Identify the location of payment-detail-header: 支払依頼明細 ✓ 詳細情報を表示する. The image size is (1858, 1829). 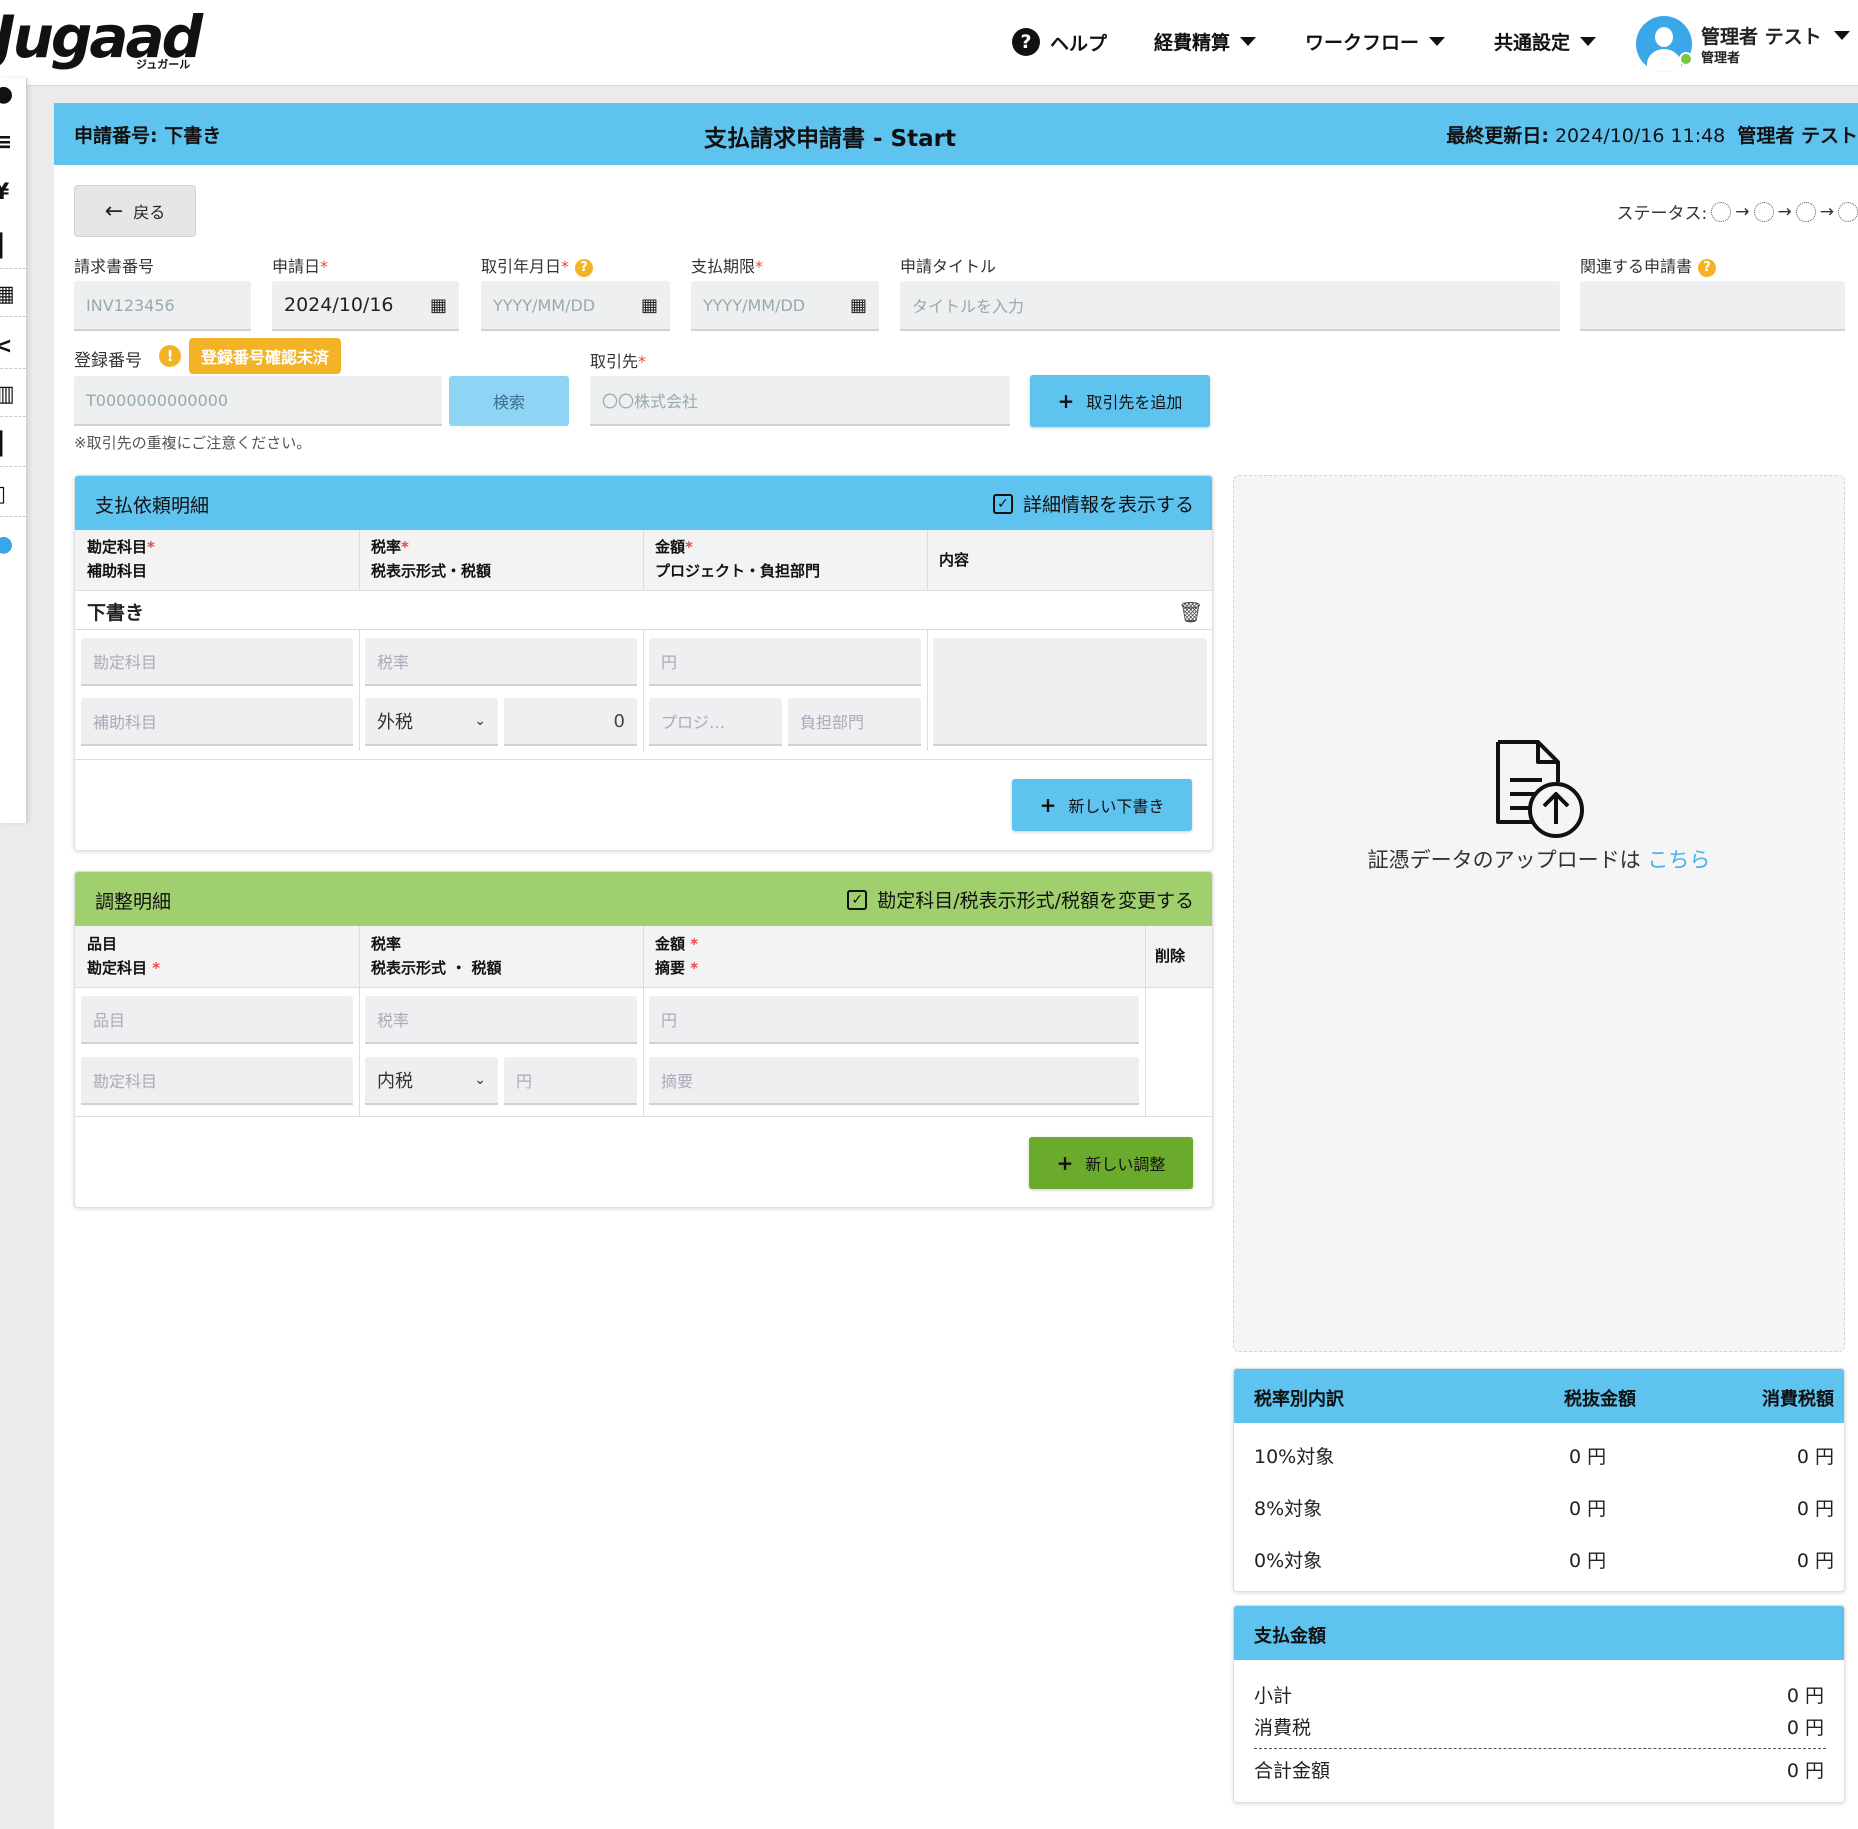
(643, 503).